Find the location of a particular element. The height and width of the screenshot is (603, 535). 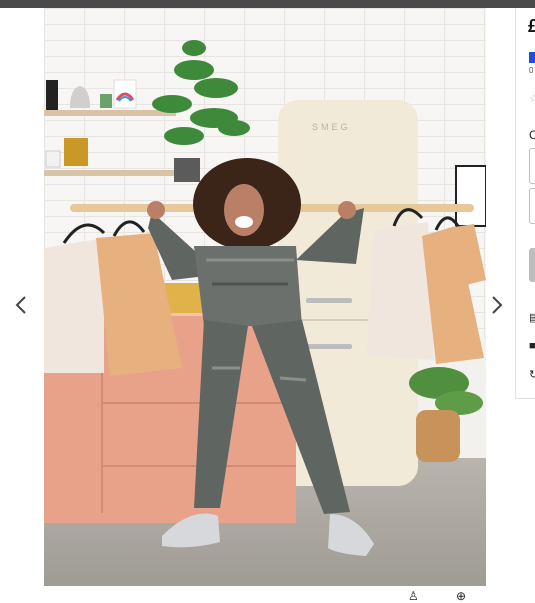

price-currency: £ is located at coordinates (531, 26).